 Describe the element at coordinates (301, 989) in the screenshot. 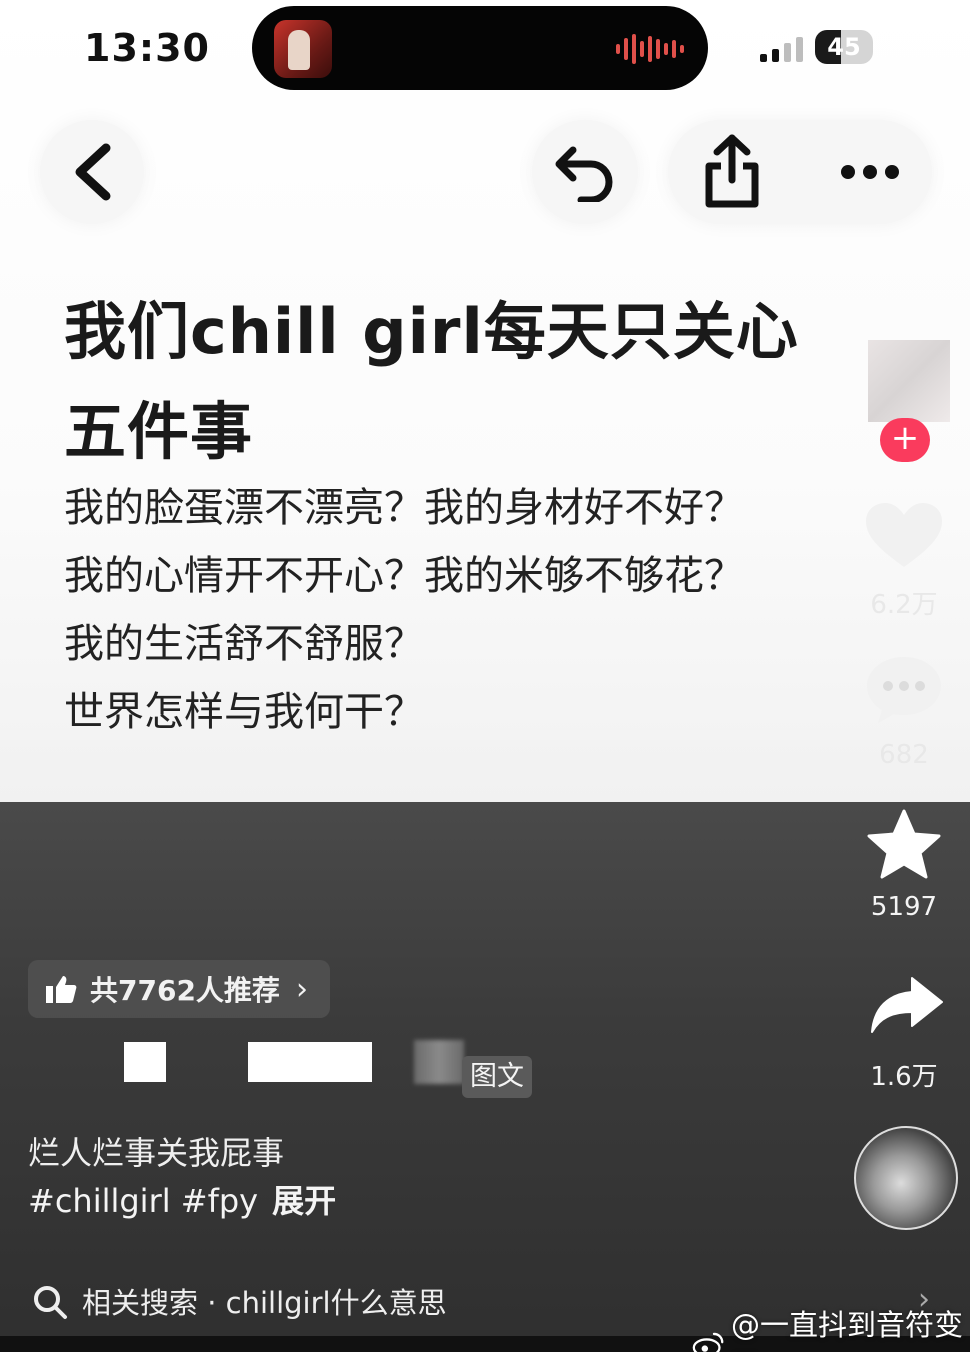

I see `chevron-right-icon: ›` at that location.